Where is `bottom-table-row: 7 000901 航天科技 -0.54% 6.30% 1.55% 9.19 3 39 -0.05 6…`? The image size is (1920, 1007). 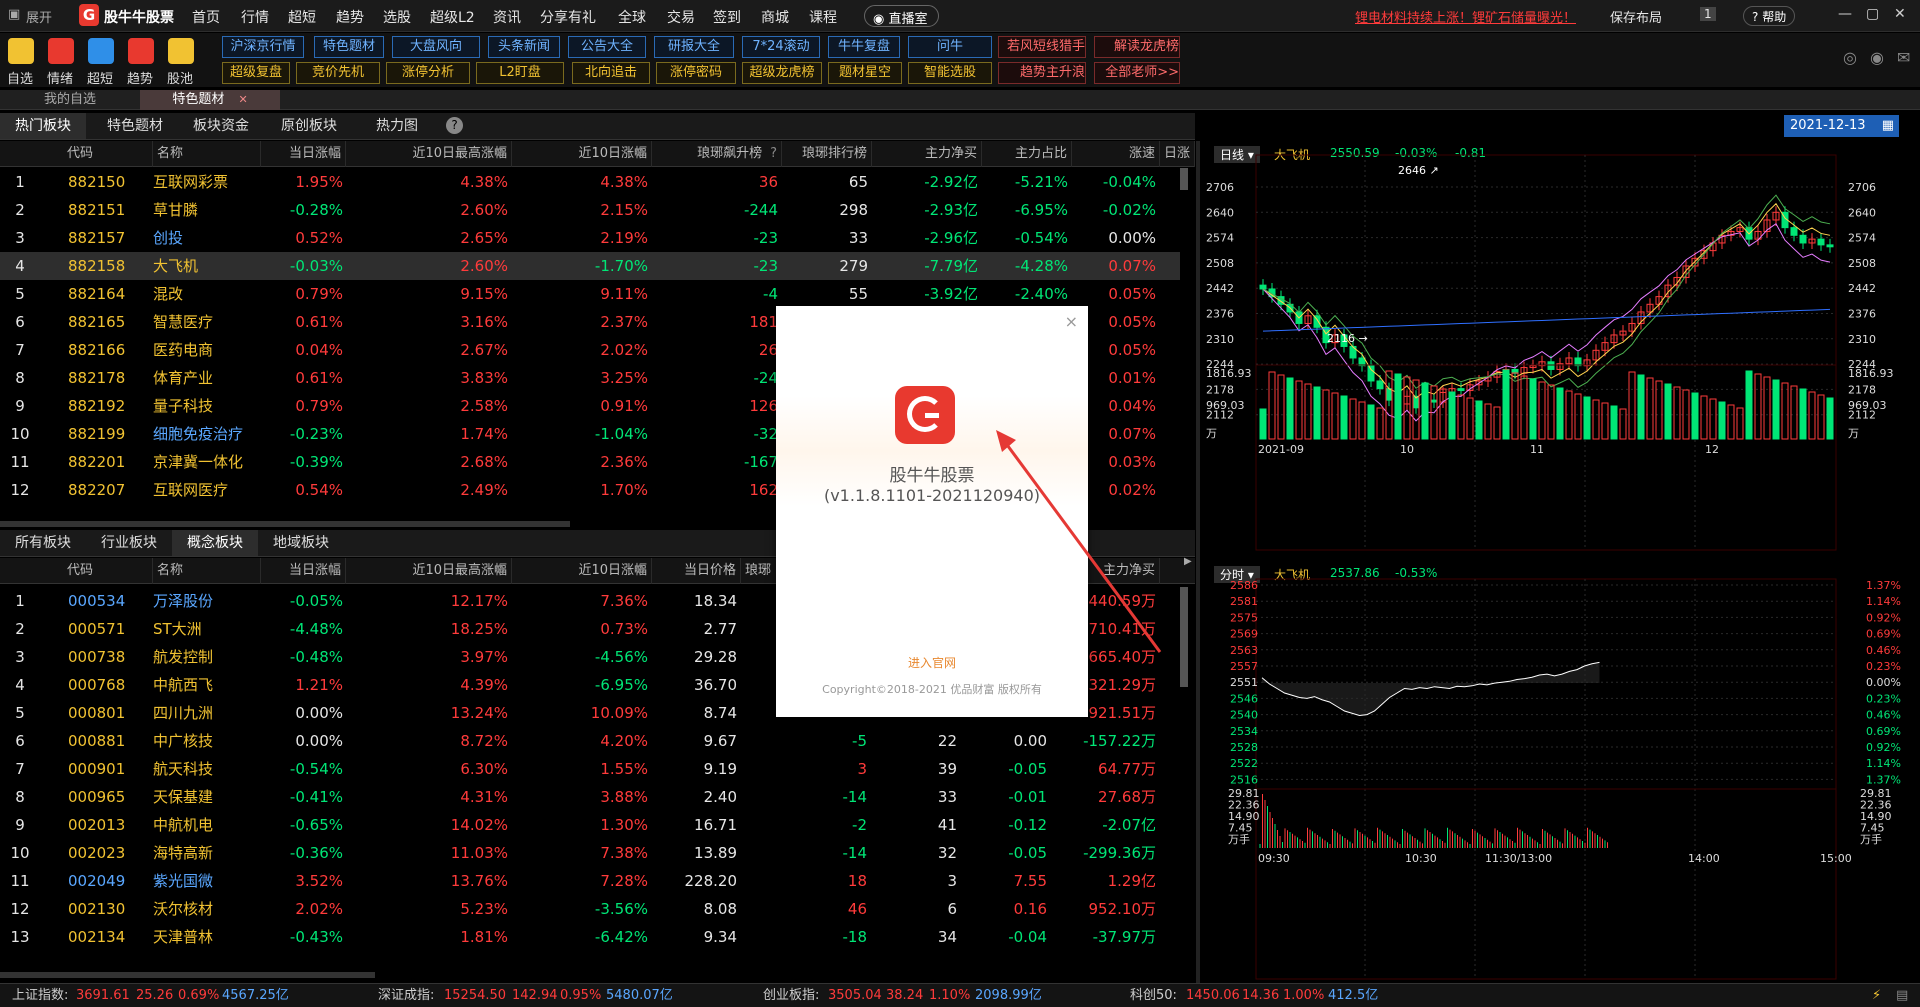 bottom-table-row: 7 000901 航天科技 -0.54% 6.30% 1.55% 9.19 3 39 -0.05 6… is located at coordinates (590, 769).